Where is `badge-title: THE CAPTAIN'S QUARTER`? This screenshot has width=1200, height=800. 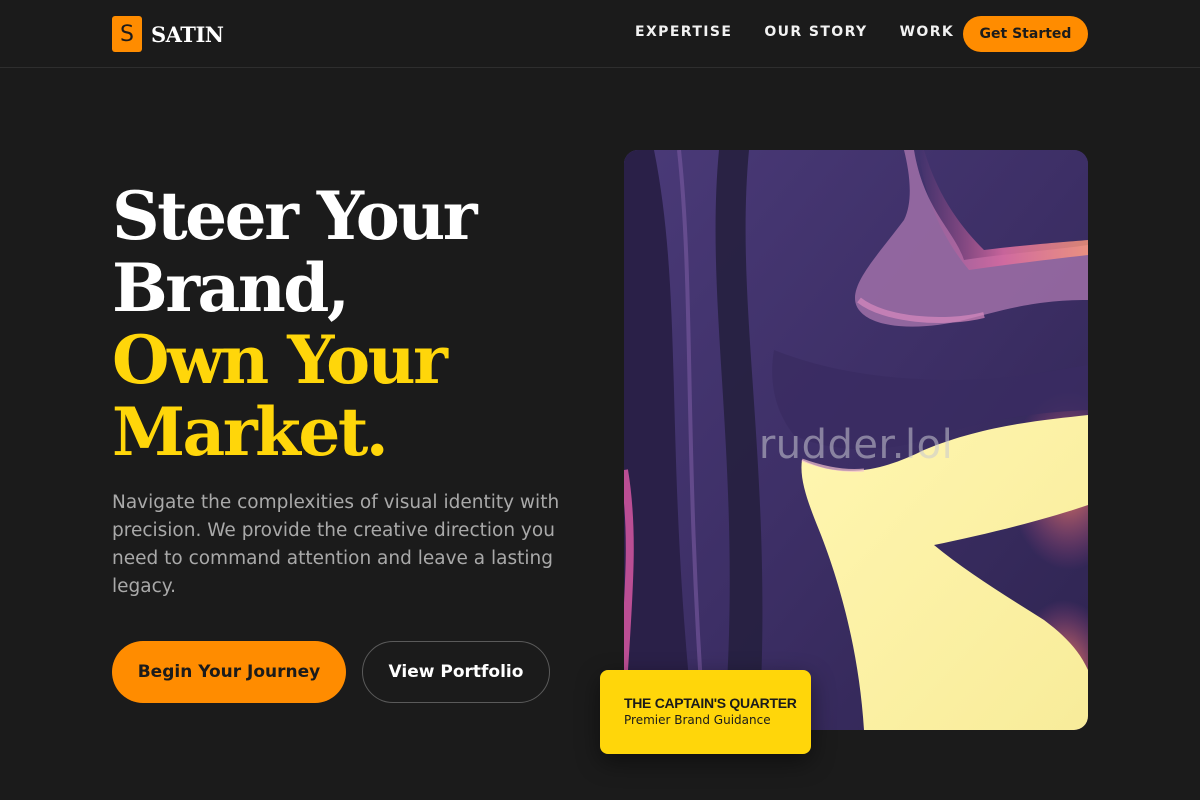 badge-title: THE CAPTAIN'S QUARTER is located at coordinates (710, 703).